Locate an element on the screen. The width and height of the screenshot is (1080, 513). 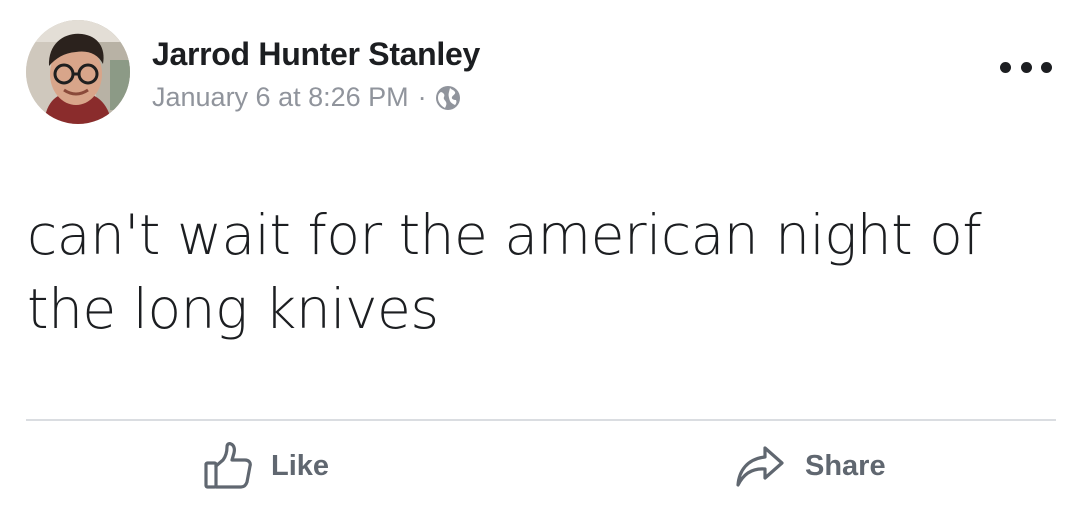
actions-divider is located at coordinates (541, 420).